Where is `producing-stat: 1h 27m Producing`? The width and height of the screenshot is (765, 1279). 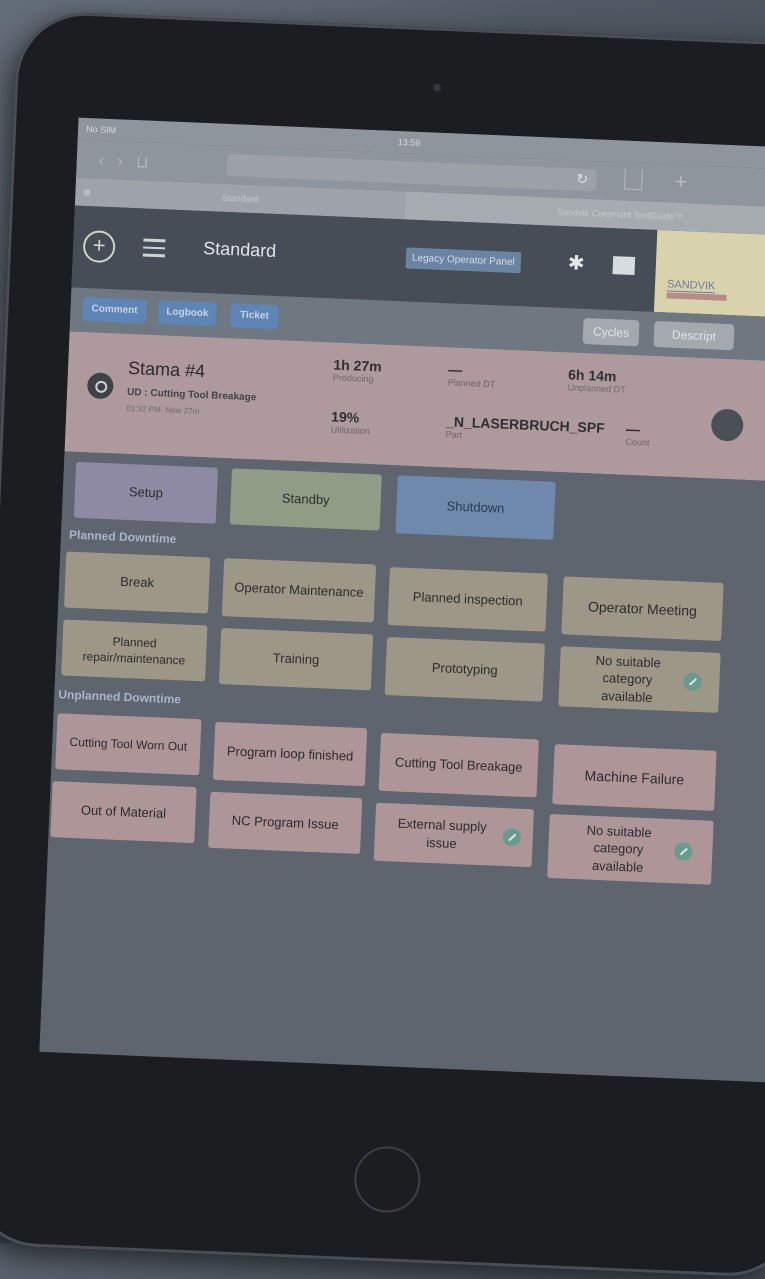 producing-stat: 1h 27m Producing is located at coordinates (357, 371).